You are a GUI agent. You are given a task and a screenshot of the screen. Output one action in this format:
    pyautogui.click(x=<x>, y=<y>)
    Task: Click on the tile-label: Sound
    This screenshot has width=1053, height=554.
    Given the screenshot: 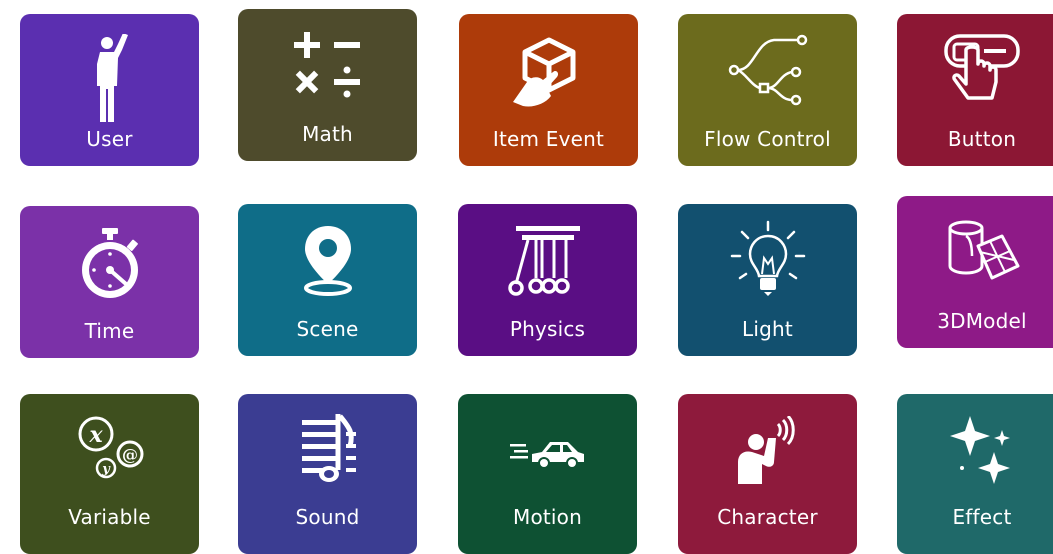 What is the action you would take?
    pyautogui.click(x=327, y=517)
    